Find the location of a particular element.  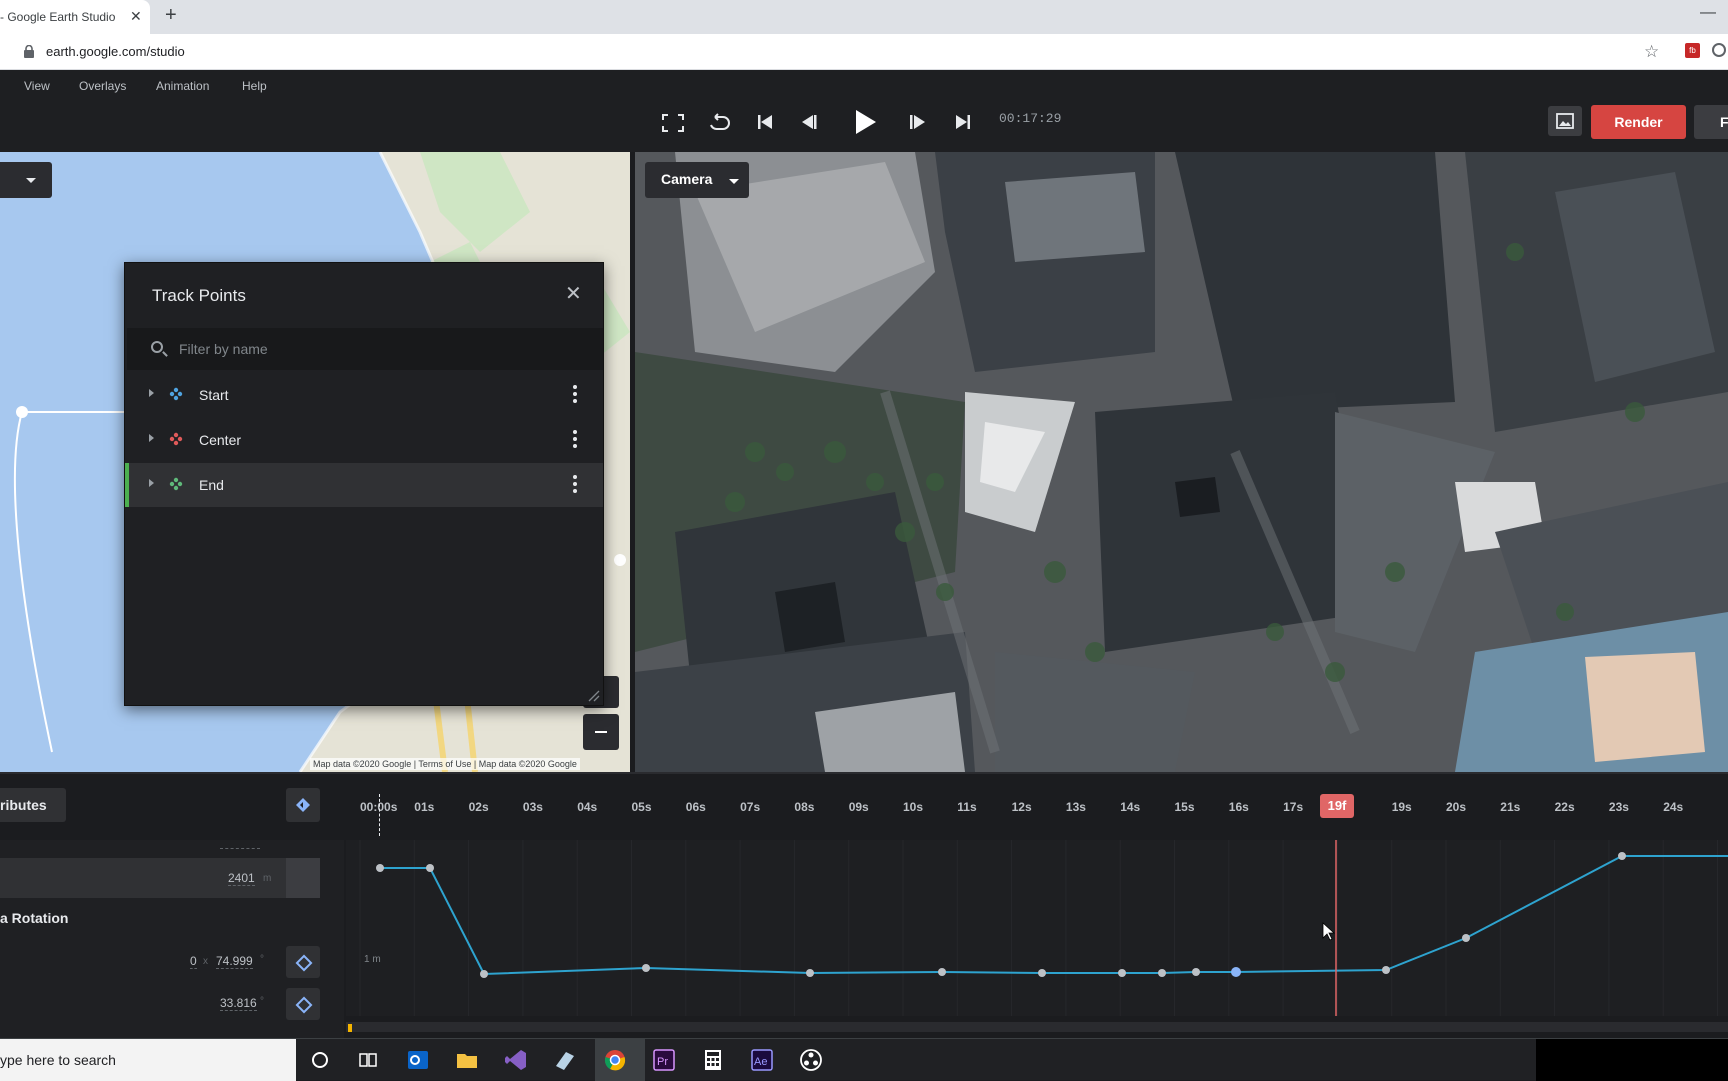

file-button: F is located at coordinates (1711, 122).